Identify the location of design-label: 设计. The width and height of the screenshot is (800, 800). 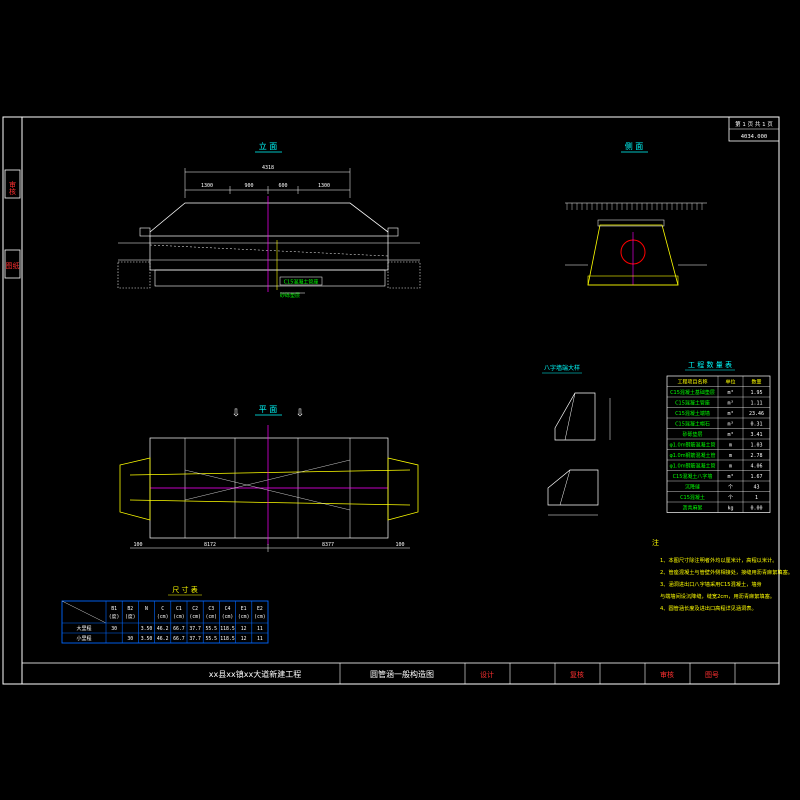
(487, 674).